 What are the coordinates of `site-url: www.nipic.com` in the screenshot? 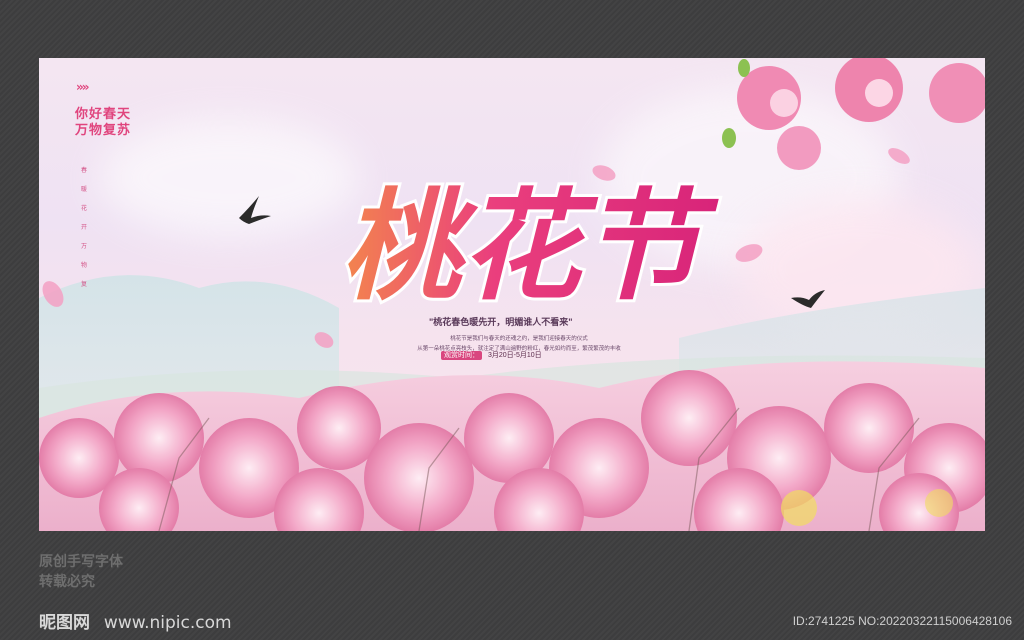 It's located at (168, 623).